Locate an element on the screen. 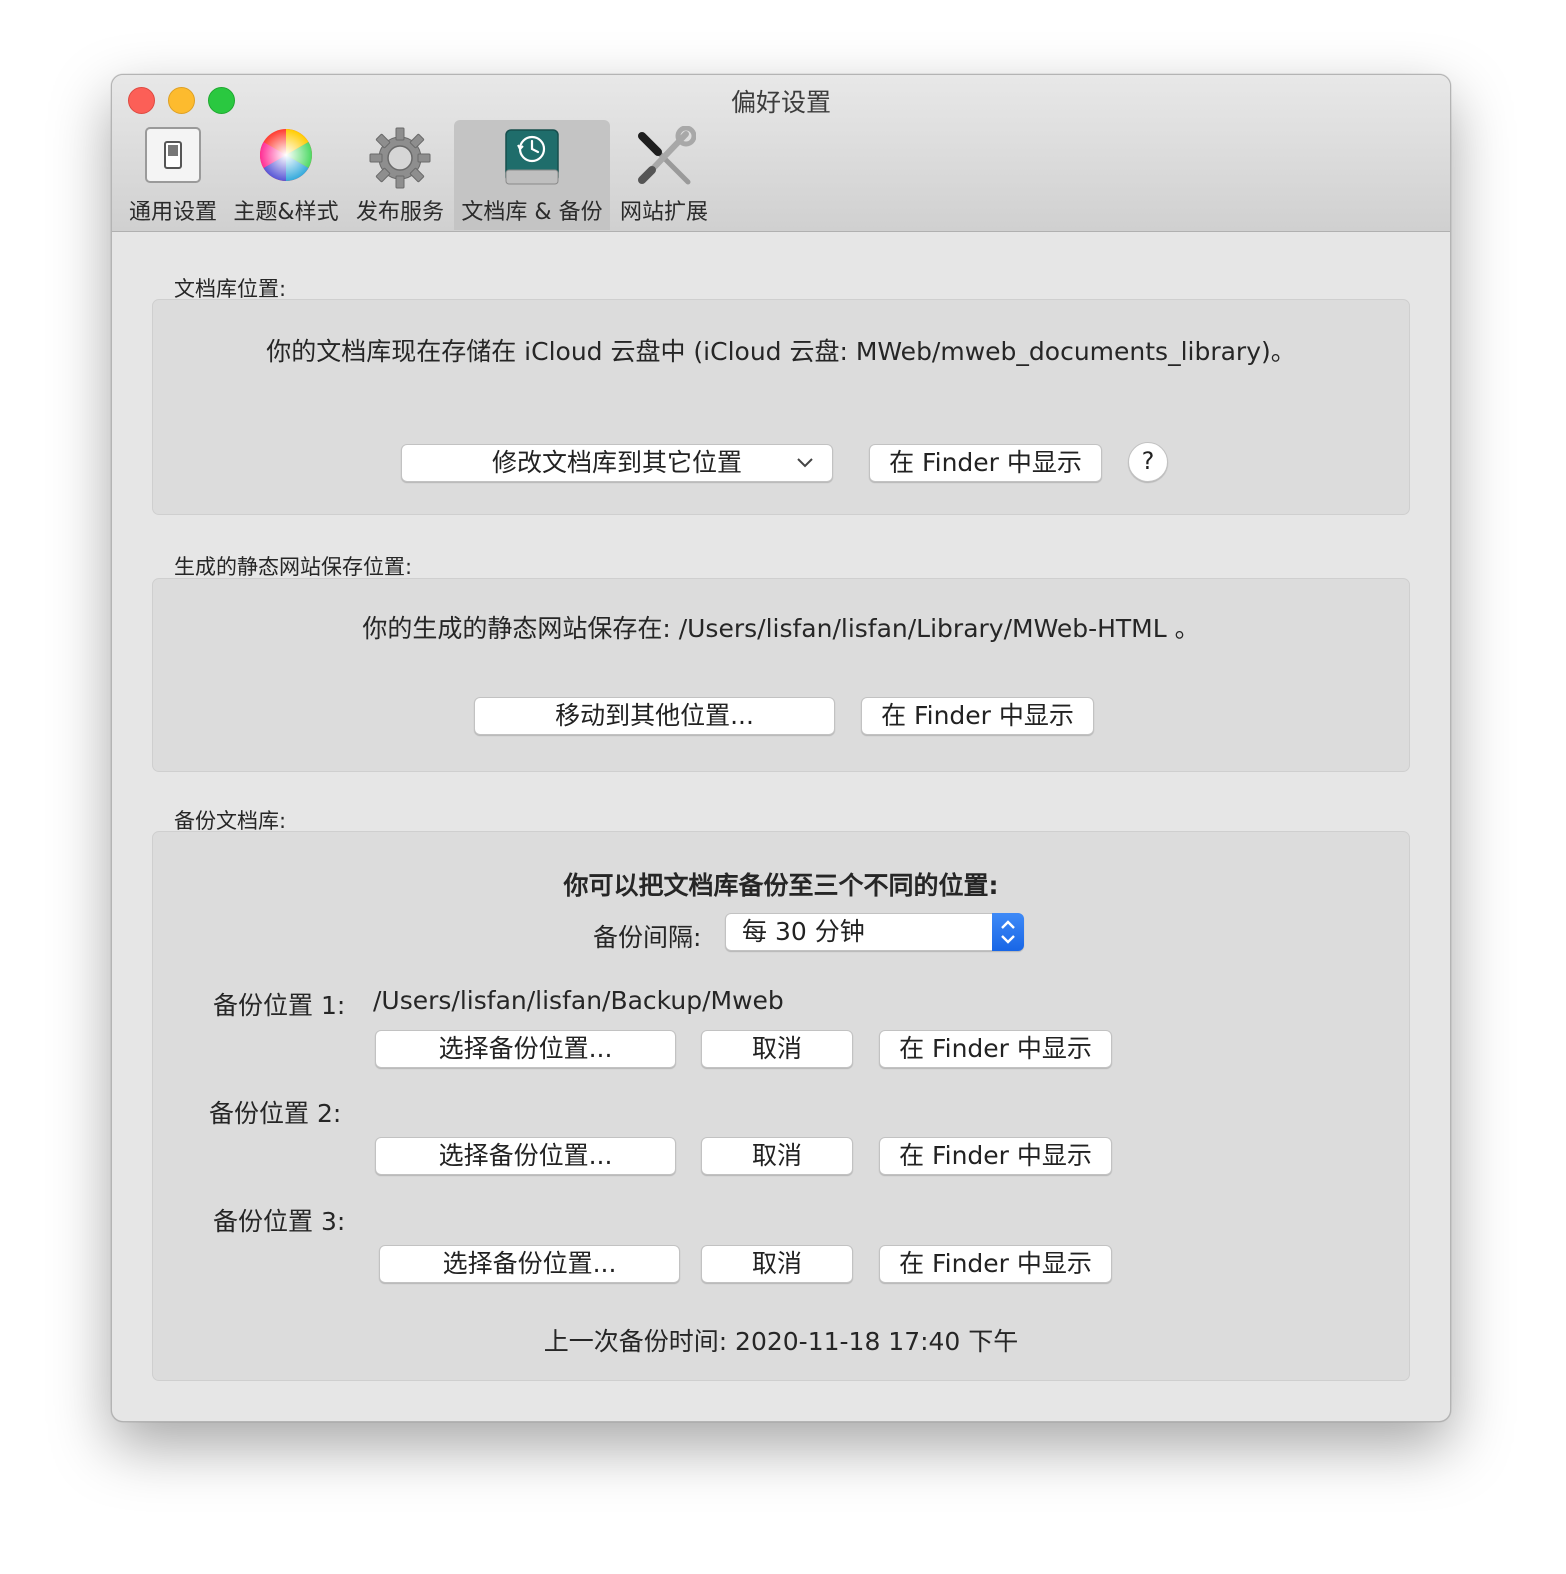 The height and width of the screenshot is (1574, 1566). backup-heading: 你可以把文档库备份至三个不同的位置: is located at coordinates (781, 885).